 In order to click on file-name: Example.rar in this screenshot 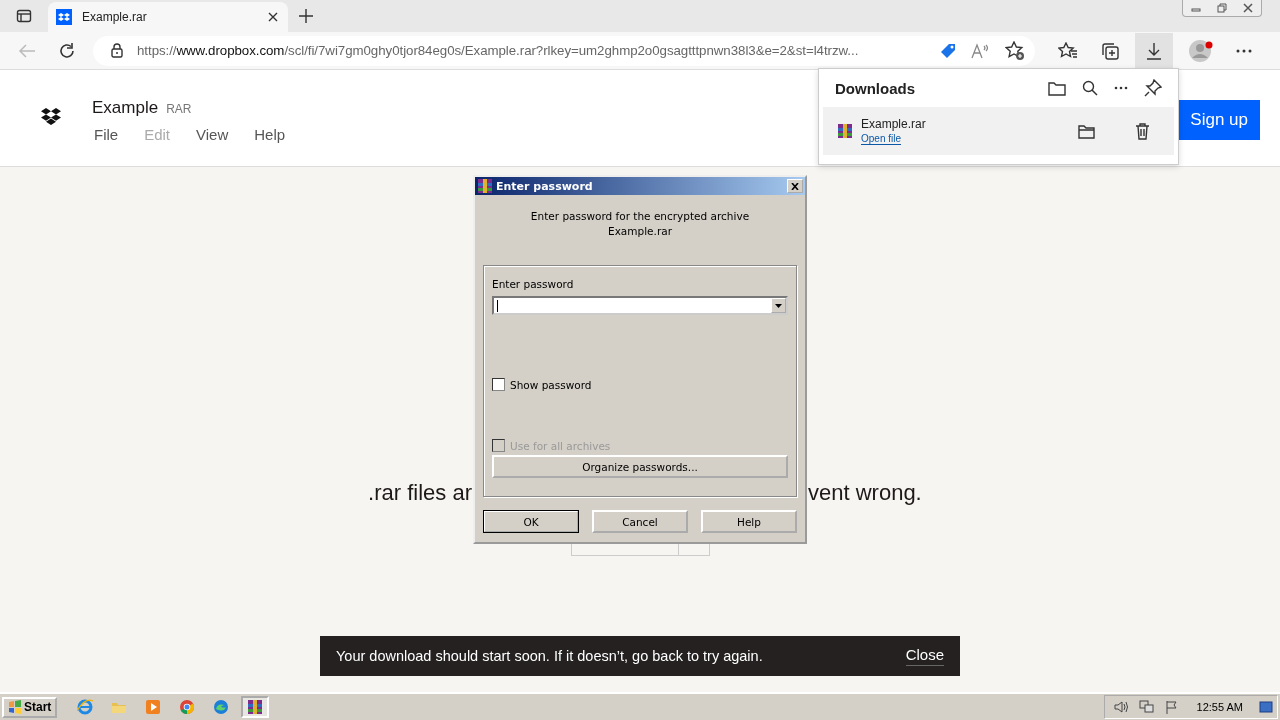, I will do `click(894, 124)`.